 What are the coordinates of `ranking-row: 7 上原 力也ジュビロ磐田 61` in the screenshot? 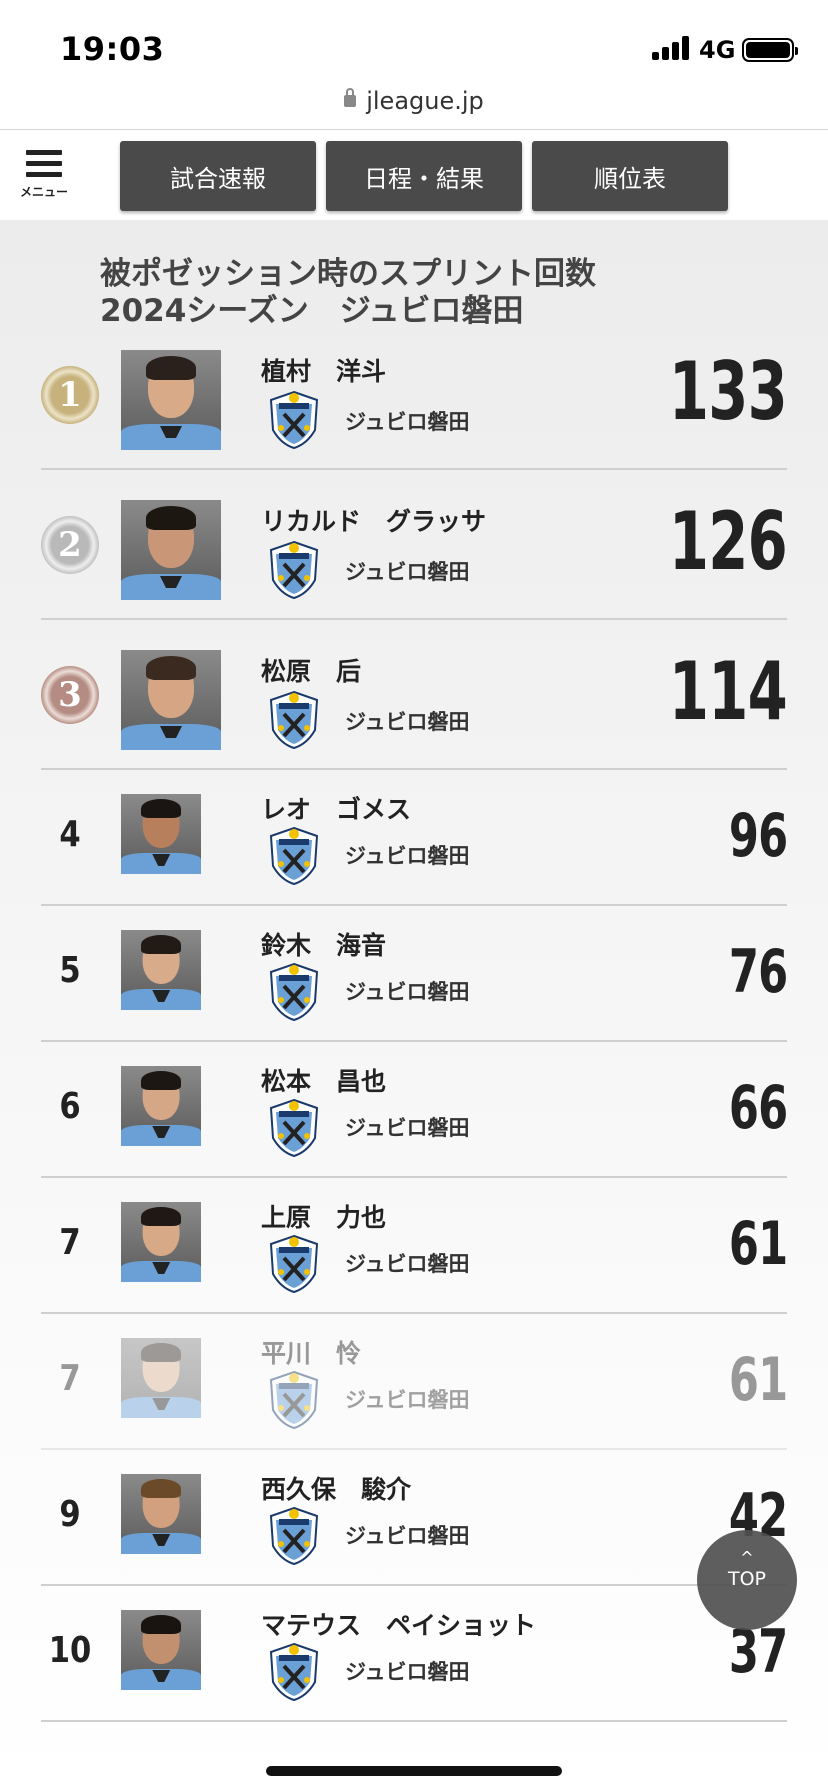 It's located at (414, 1246).